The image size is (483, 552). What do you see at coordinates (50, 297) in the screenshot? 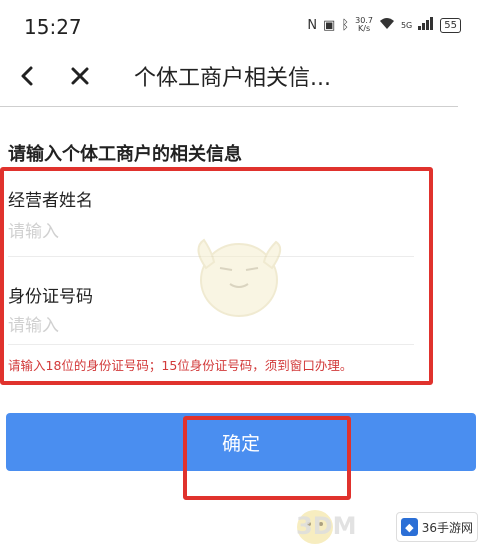
I see `id-number-label: 身份证号码` at bounding box center [50, 297].